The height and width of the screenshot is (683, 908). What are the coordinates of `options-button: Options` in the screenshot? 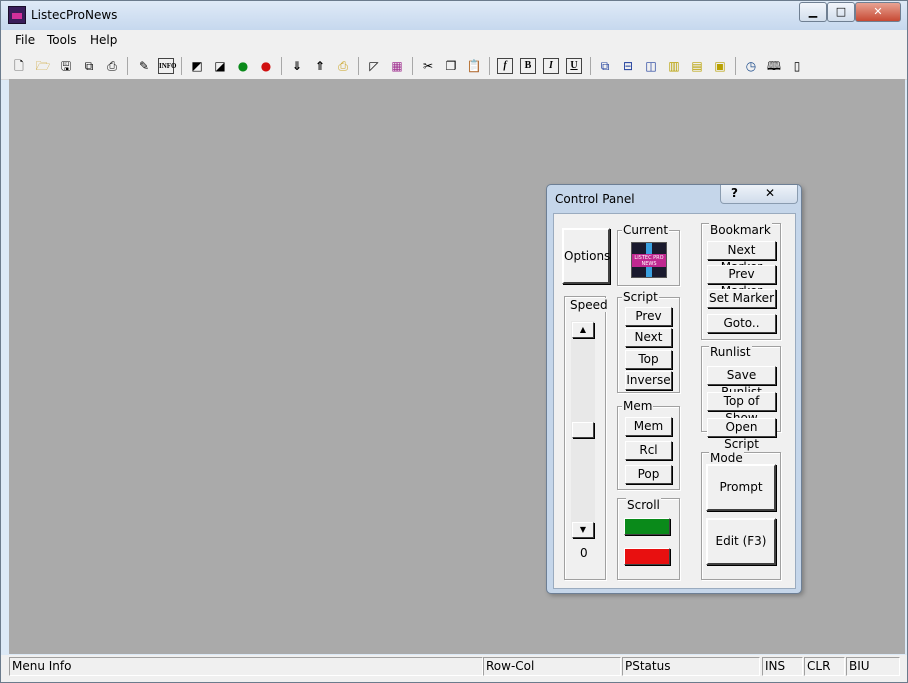 It's located at (586, 256).